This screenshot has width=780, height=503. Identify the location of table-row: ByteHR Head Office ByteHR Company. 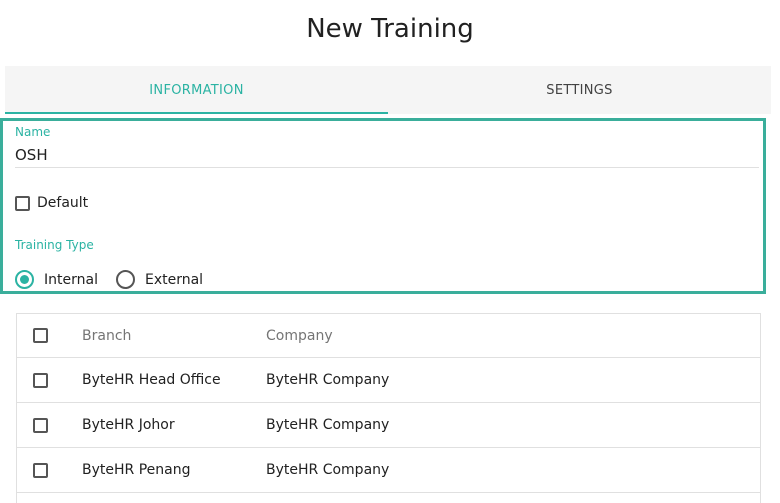
(388, 380).